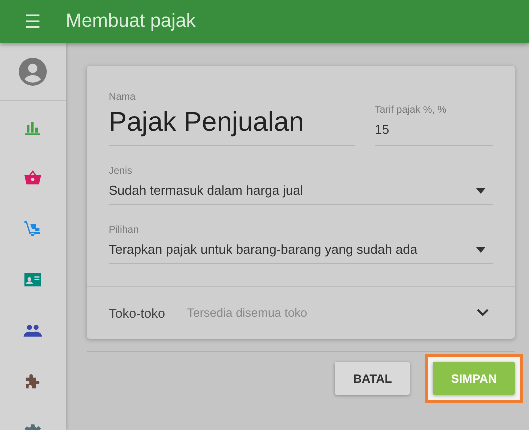 This screenshot has height=430, width=529. Describe the element at coordinates (301, 312) in the screenshot. I see `stores-row: Toko-toko Tersedia disemua toko` at that location.